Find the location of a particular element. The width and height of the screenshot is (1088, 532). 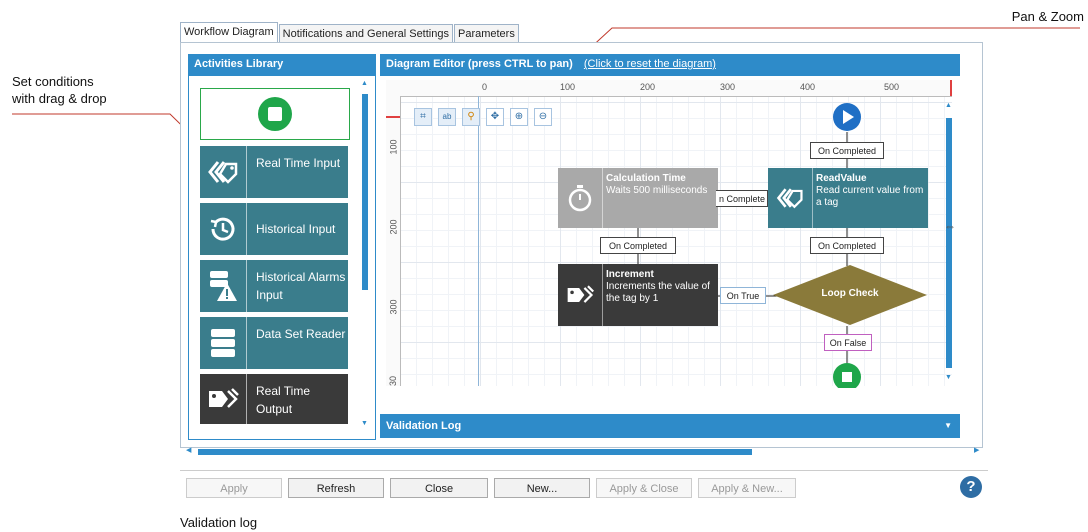

reset-diagram-link: (Click to reset the diagram) is located at coordinates (650, 64).